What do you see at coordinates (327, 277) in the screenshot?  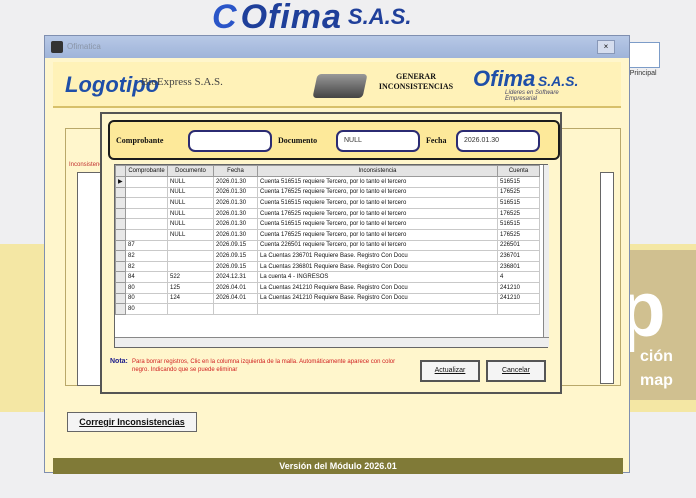 I see `table-row: 84 522 2024.12.31 La cuenta 4 - INGRESOS 4` at bounding box center [327, 277].